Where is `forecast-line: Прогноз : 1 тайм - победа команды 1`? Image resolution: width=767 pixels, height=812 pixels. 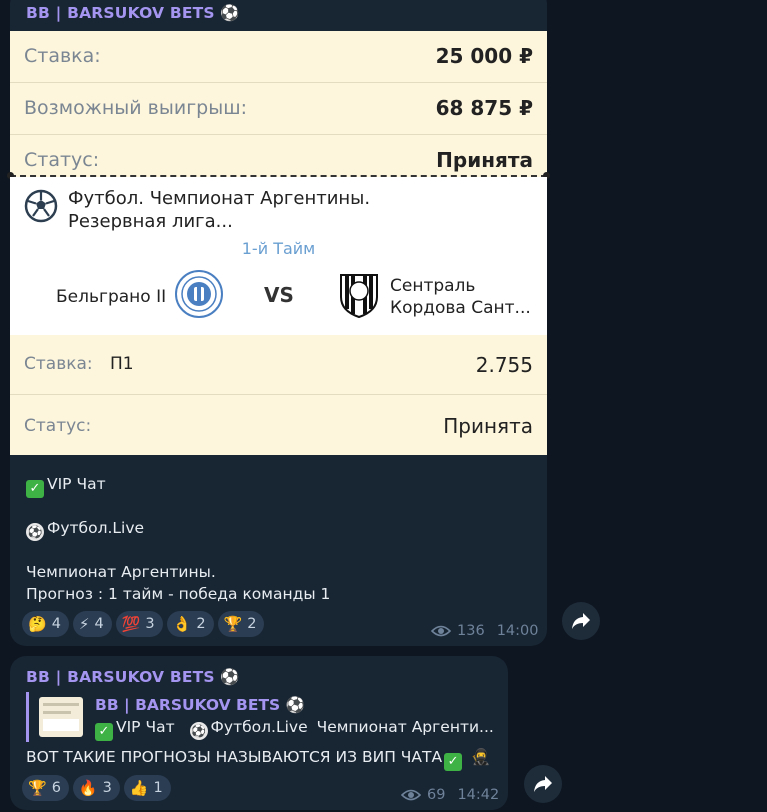
forecast-line: Прогноз : 1 тайм - победа команды 1 is located at coordinates (178, 594).